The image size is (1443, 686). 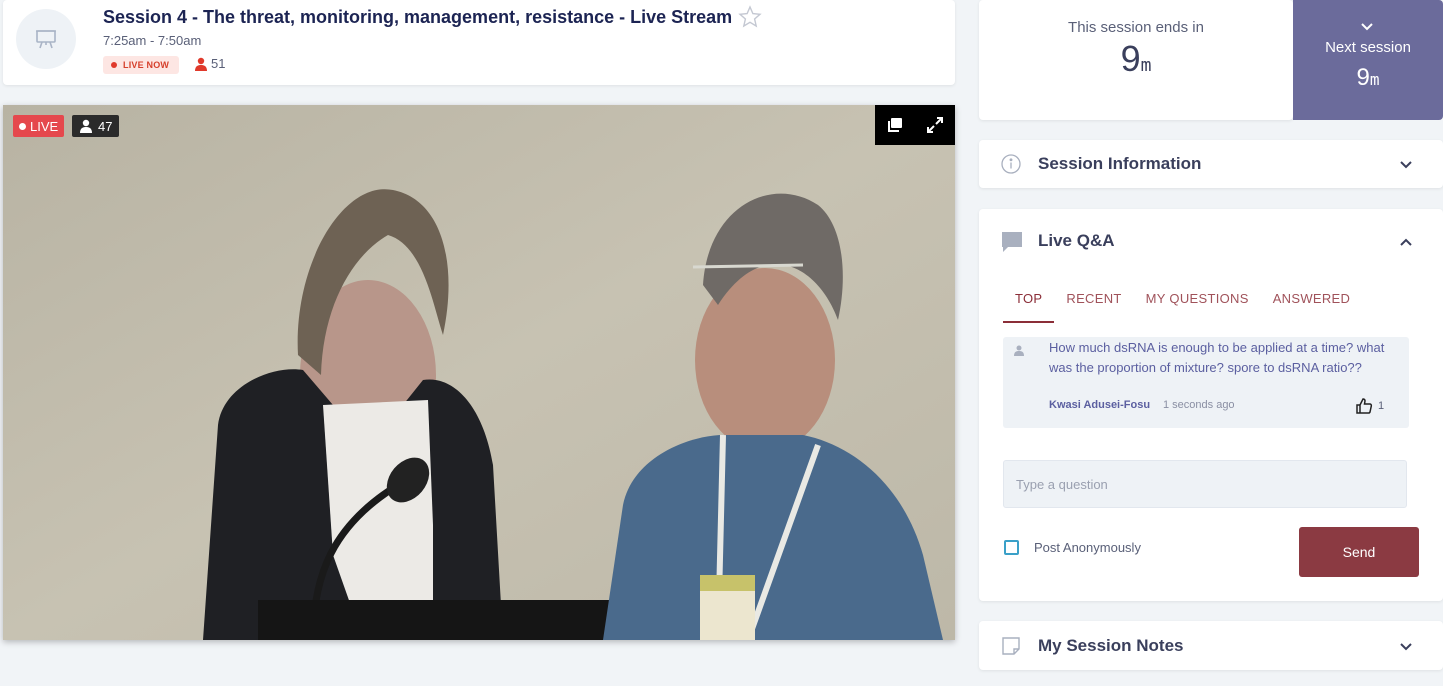 I want to click on next-session-number: 9, so click(x=1363, y=77).